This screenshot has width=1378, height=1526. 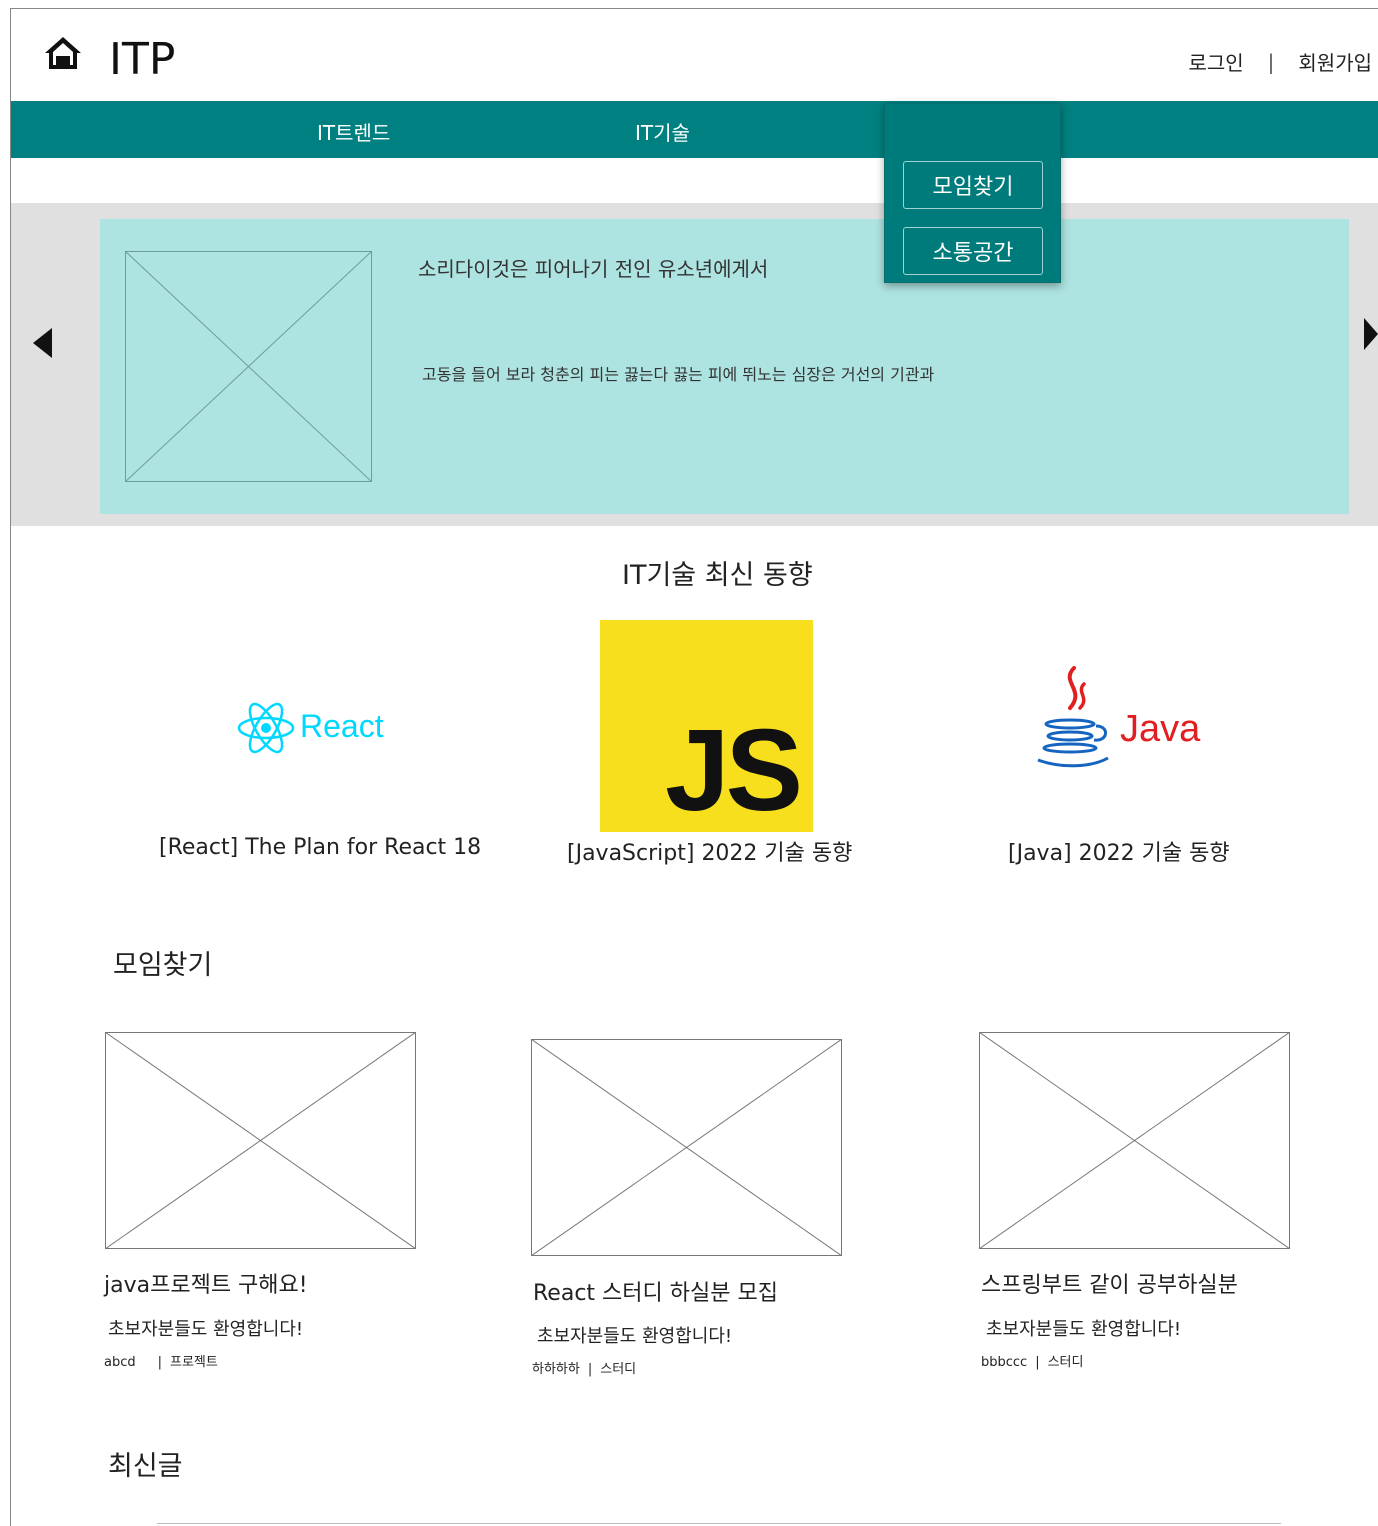 What do you see at coordinates (694, 55) in the screenshot?
I see `header: ITP 로그인 | 회원가입` at bounding box center [694, 55].